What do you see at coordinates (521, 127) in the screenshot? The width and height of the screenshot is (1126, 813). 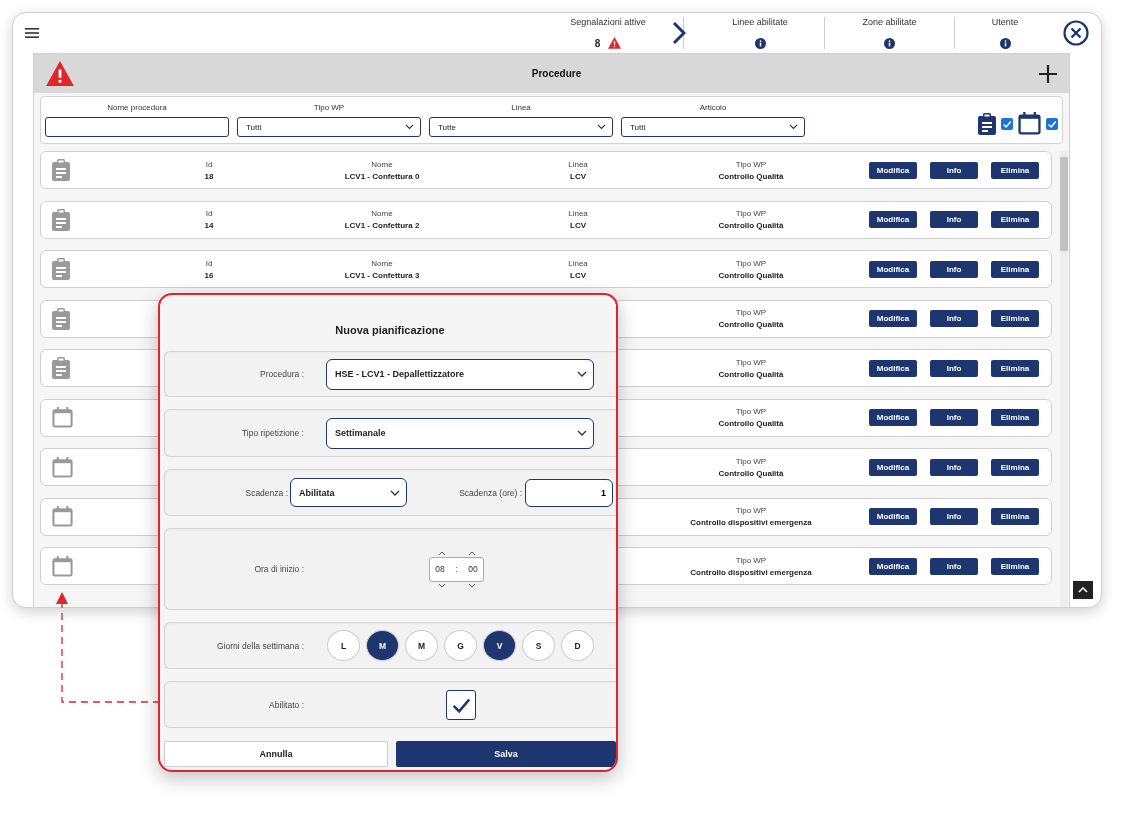 I see `select-field: Tutte` at bounding box center [521, 127].